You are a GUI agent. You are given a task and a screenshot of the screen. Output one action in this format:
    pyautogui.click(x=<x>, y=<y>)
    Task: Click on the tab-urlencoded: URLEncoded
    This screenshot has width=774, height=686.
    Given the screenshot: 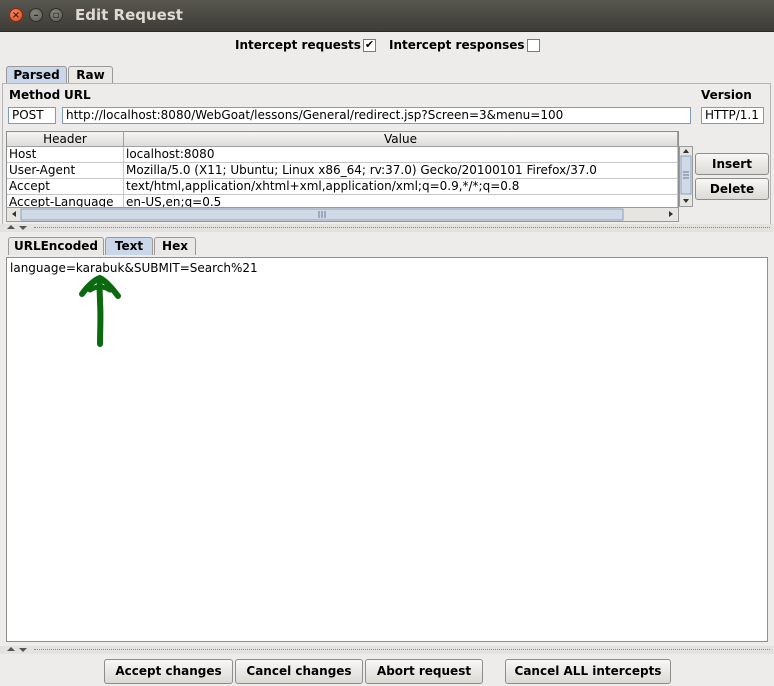 What is the action you would take?
    pyautogui.click(x=56, y=246)
    